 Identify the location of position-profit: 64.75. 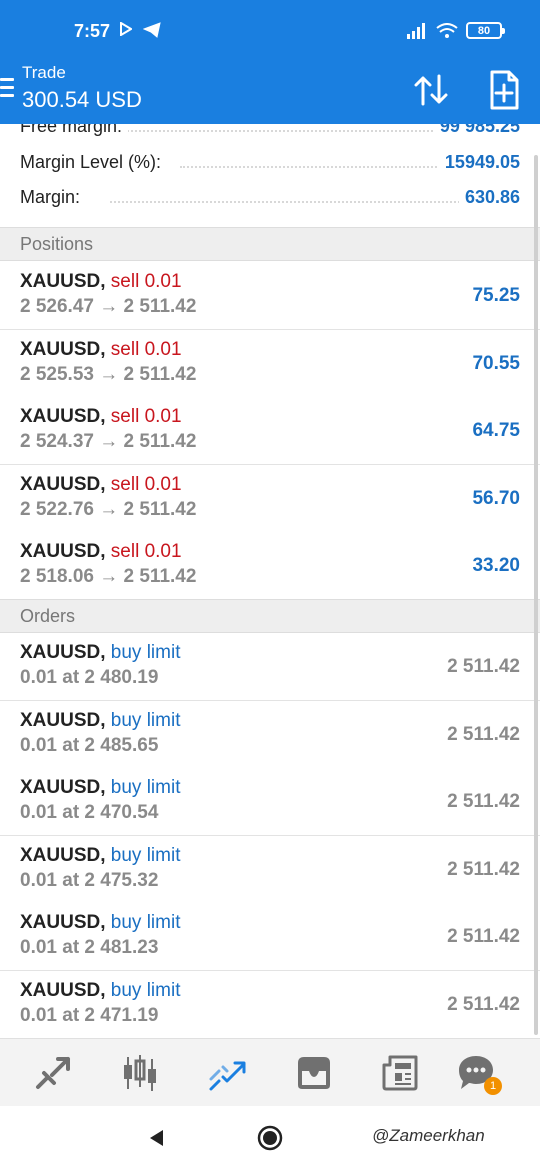
(496, 430).